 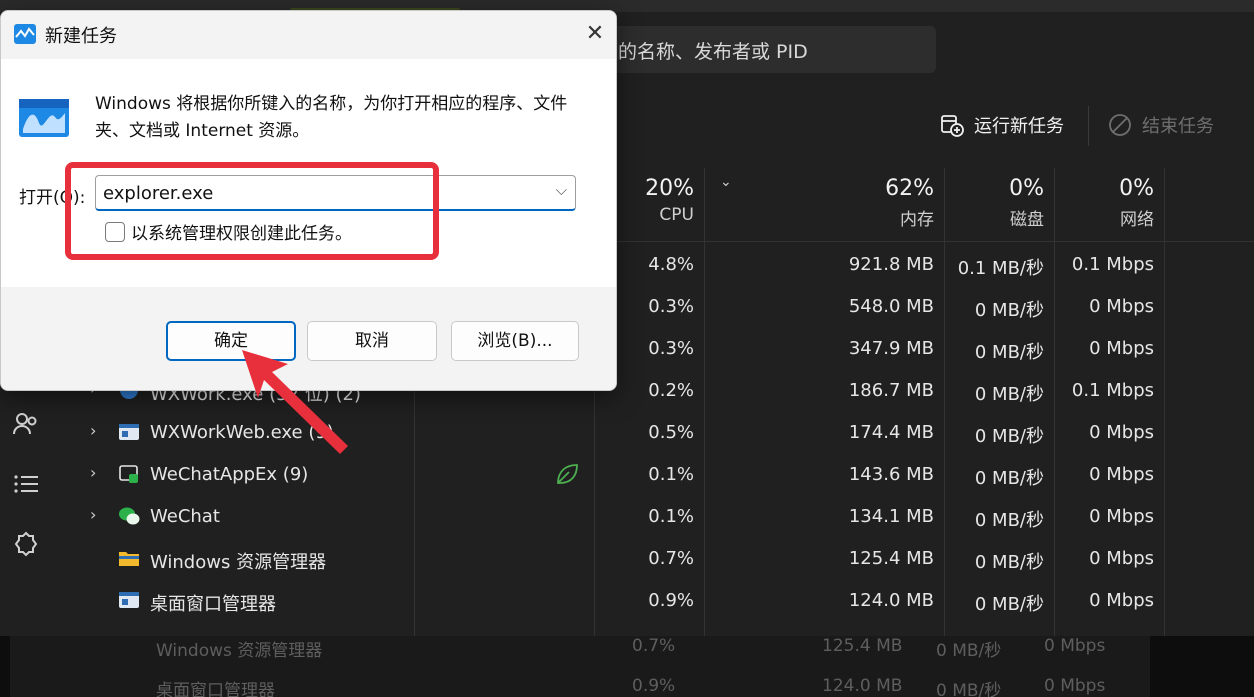 What do you see at coordinates (128, 474) in the screenshot?
I see `wechat-app-icon` at bounding box center [128, 474].